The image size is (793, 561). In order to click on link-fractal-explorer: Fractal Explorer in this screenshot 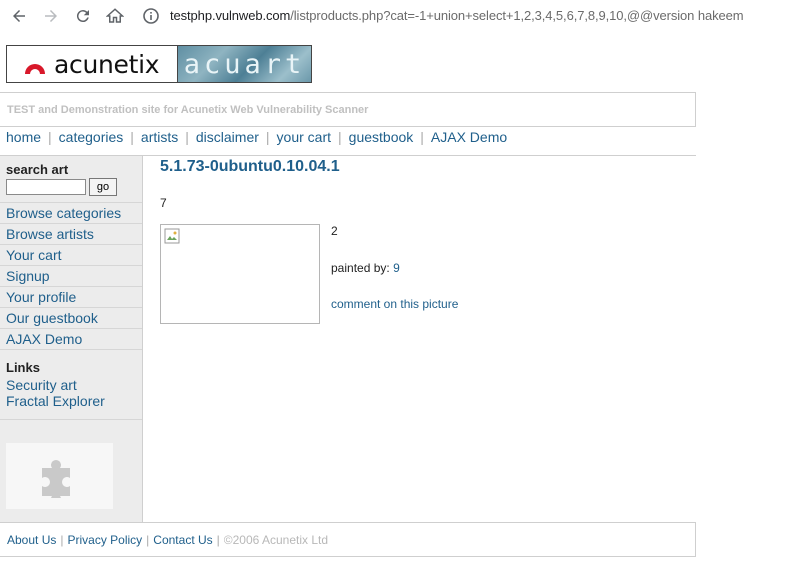, I will do `click(55, 401)`.